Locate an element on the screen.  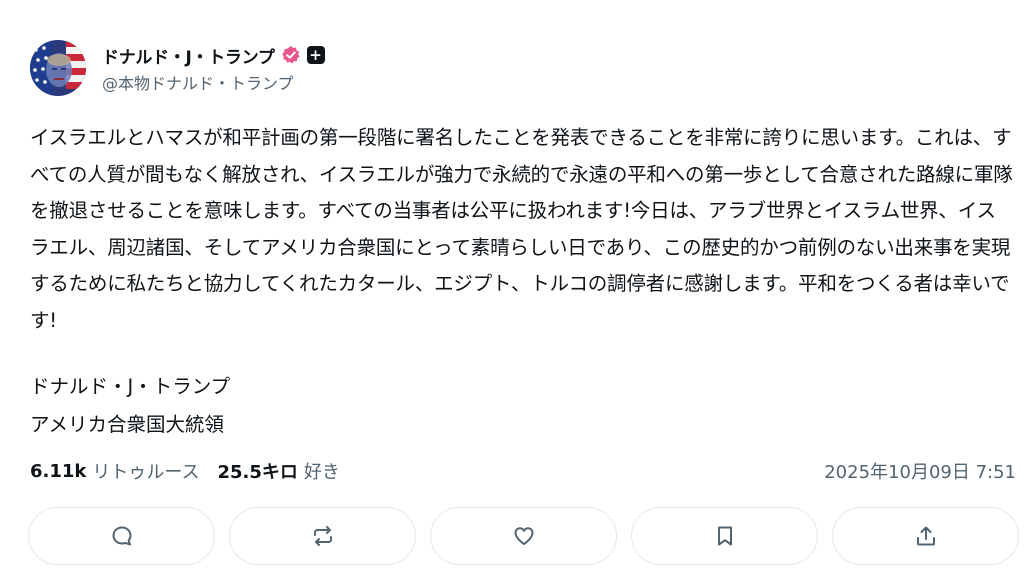
post-header: ドナルド・J・トランプ + @本物ドナルド・トランプ is located at coordinates (177, 68).